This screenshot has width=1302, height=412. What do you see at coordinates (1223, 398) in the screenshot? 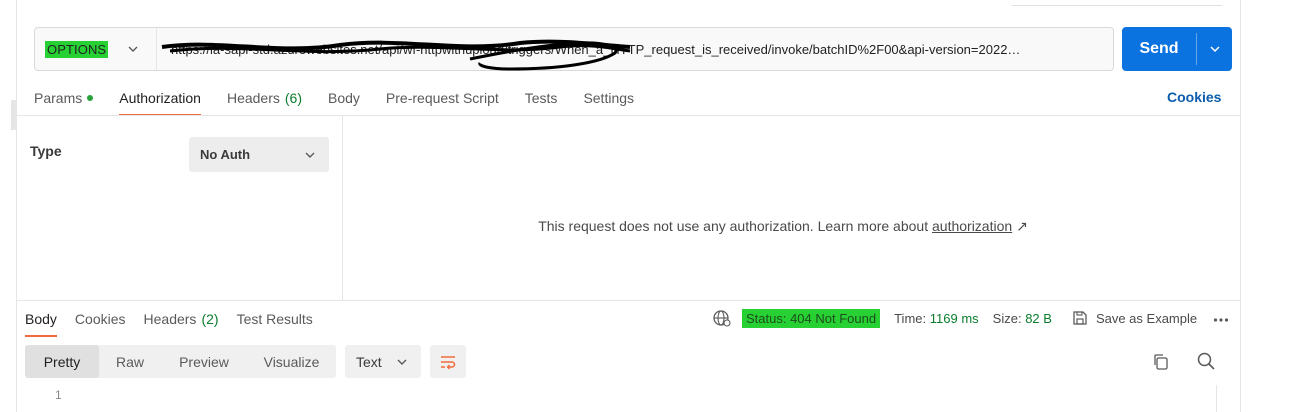
I see `response-scrollbar` at bounding box center [1223, 398].